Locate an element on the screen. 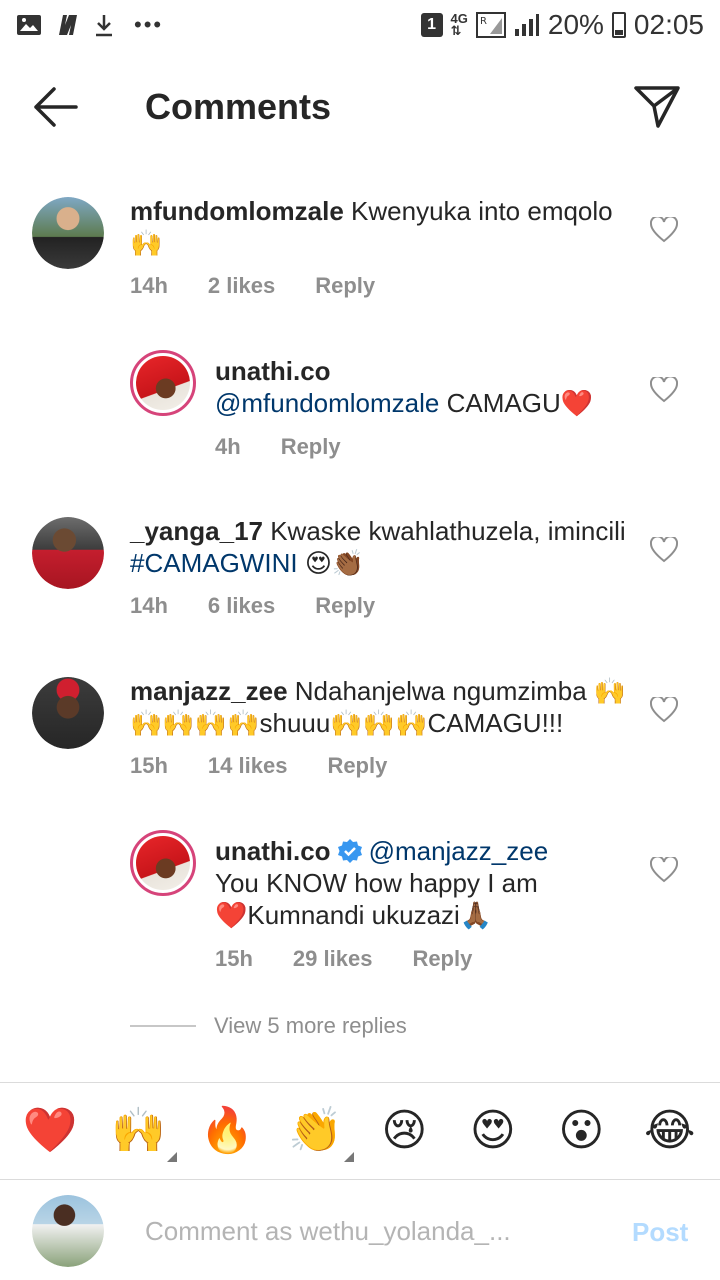 This screenshot has width=720, height=1280. network-type: 4G ⇅ is located at coordinates (459, 24).